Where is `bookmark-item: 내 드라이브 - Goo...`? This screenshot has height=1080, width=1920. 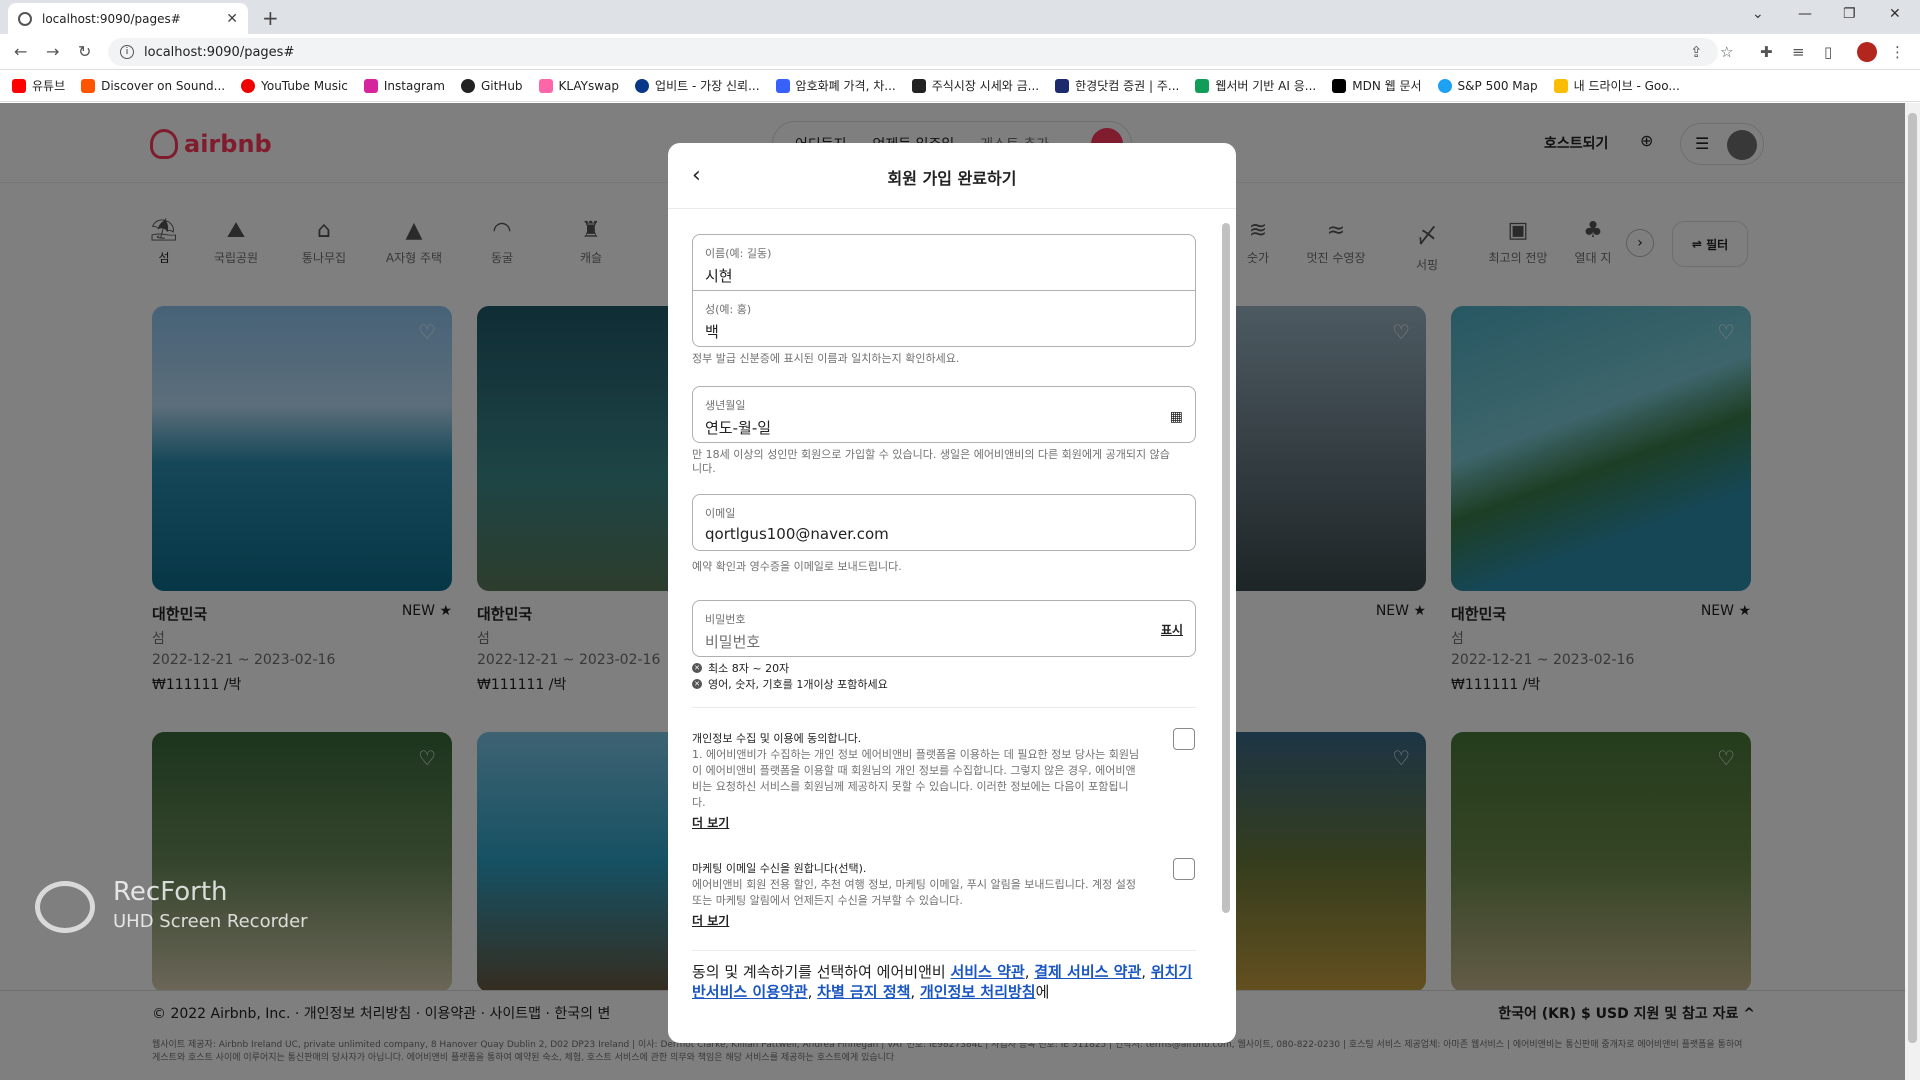 bookmark-item: 내 드라이브 - Goo... is located at coordinates (1616, 85).